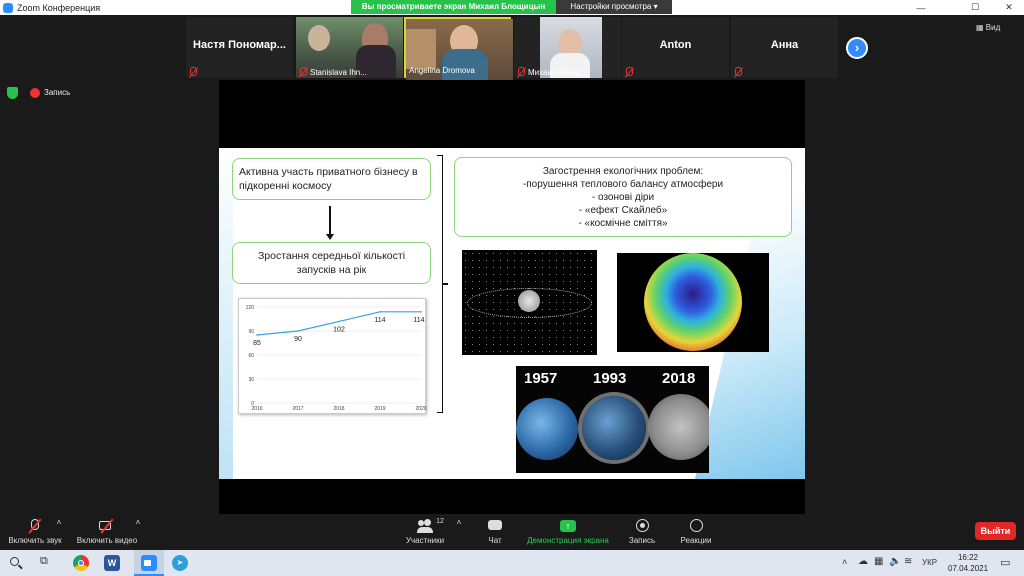 The height and width of the screenshot is (576, 1024). I want to click on participant-name: Angelina Dromova, so click(442, 70).